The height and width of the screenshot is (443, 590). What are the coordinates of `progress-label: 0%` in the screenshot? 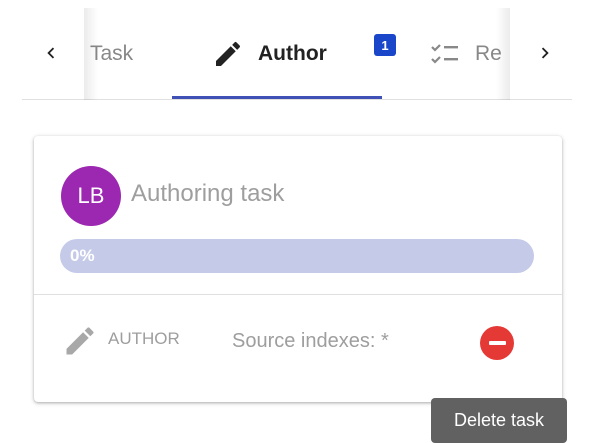 It's located at (82, 255).